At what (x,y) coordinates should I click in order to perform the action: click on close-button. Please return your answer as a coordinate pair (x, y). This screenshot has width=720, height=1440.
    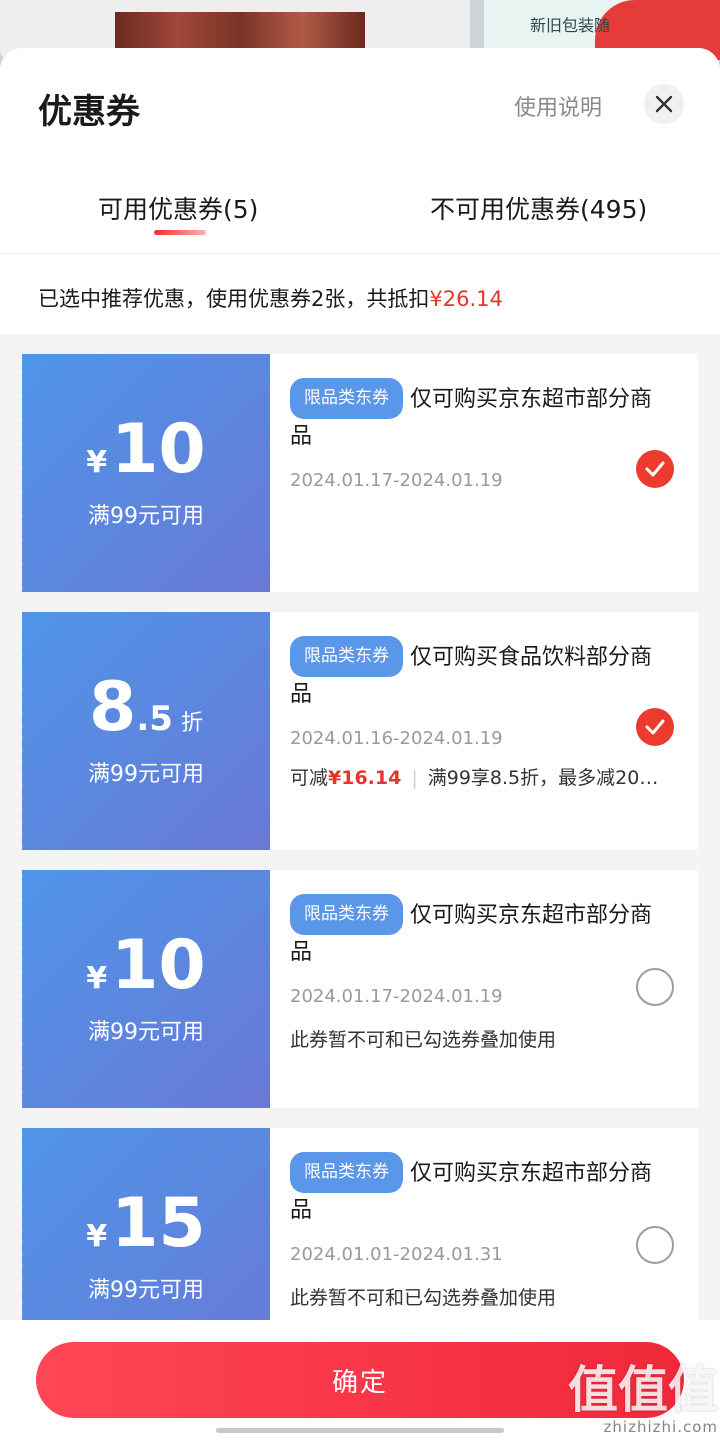
    Looking at the image, I should click on (664, 104).